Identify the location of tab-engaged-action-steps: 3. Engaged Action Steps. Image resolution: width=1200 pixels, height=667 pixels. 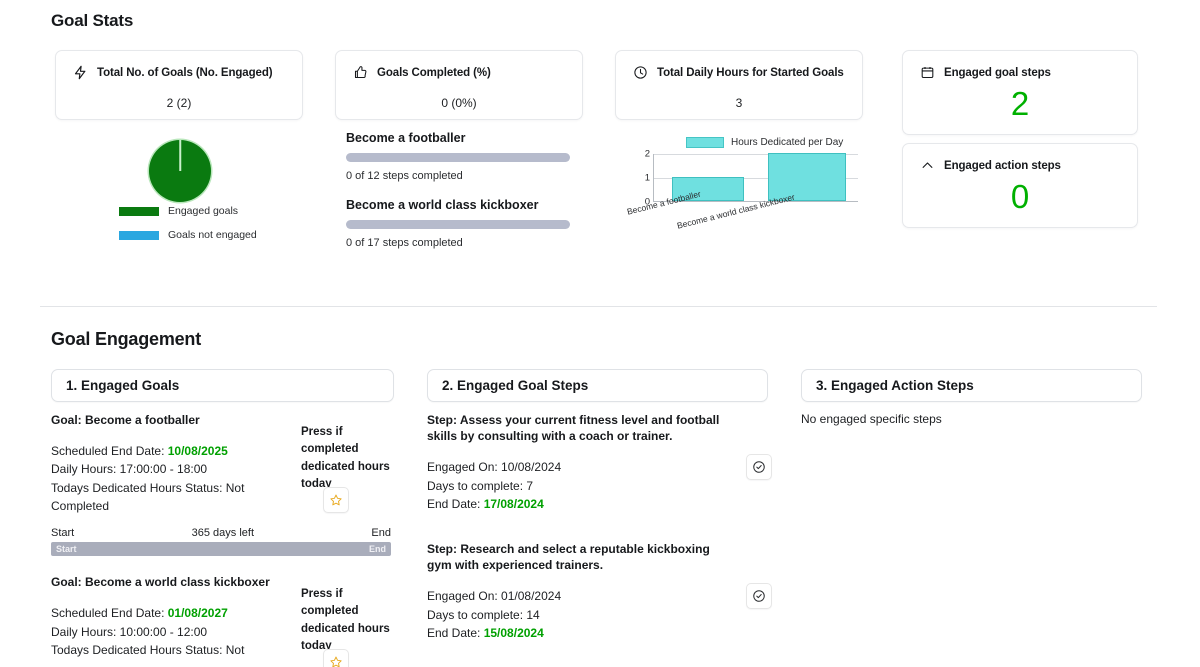
(971, 385).